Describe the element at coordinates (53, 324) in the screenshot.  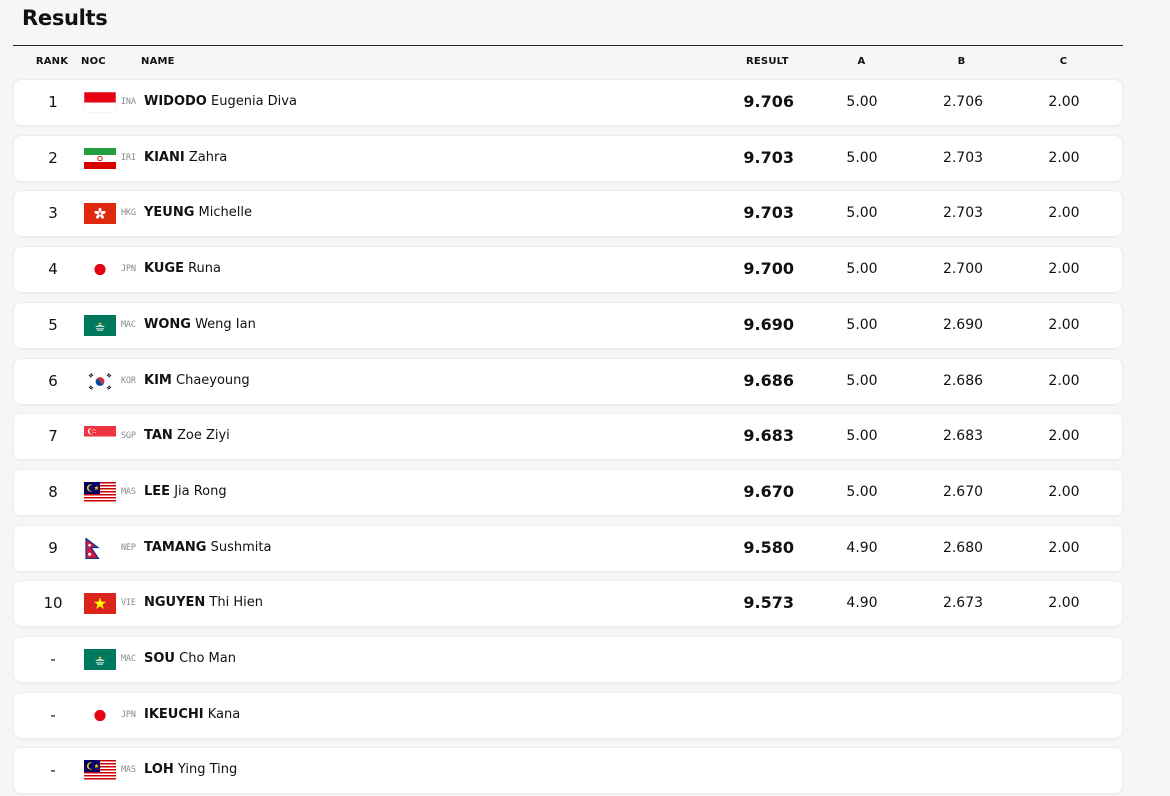
I see `rank-cell: 5` at that location.